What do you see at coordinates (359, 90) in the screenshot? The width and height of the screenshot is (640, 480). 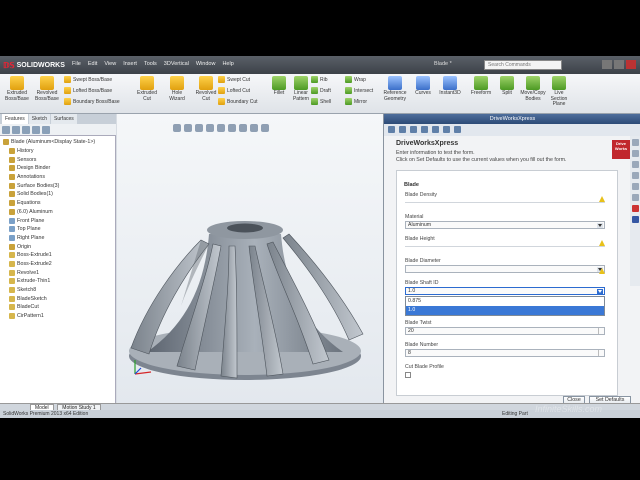 I see `command-intersect: Intersect` at bounding box center [359, 90].